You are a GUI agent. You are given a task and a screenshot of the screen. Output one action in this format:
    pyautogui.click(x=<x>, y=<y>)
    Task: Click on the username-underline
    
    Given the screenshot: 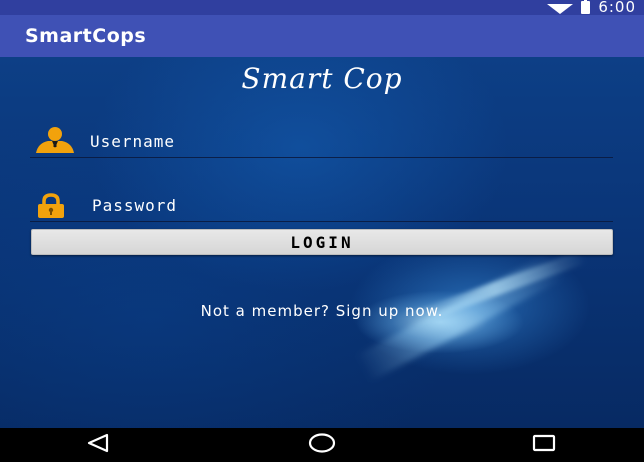 What is the action you would take?
    pyautogui.click(x=321, y=157)
    